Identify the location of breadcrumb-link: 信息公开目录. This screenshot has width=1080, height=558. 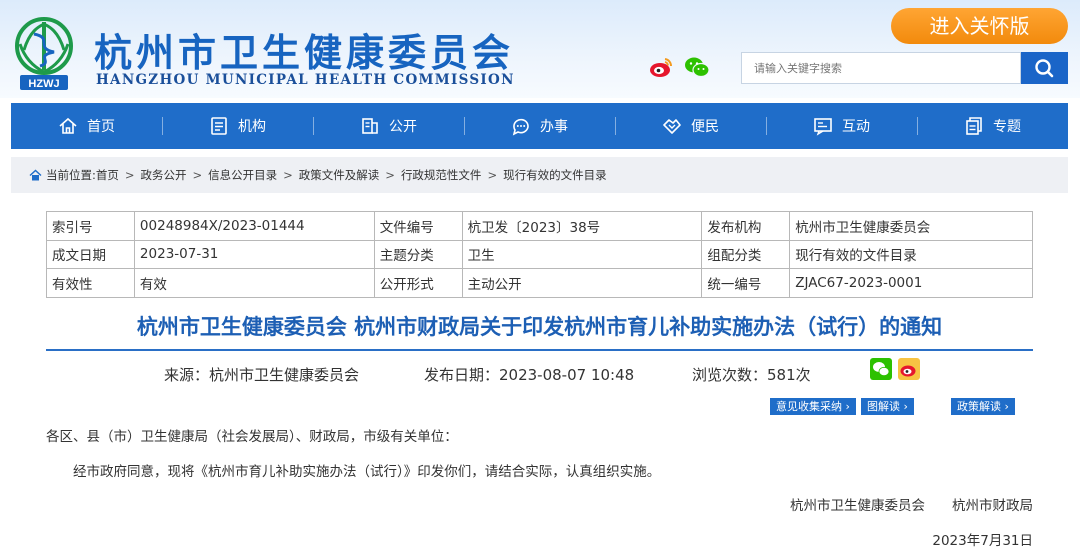
(242, 175).